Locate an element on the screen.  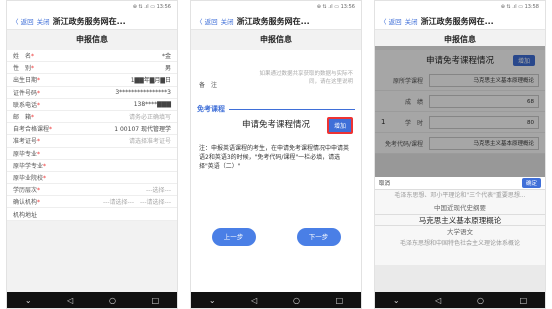
picker-option: 毛泽东思想和中国特色社会主义理论体系概论 is located at coordinates (460, 244).